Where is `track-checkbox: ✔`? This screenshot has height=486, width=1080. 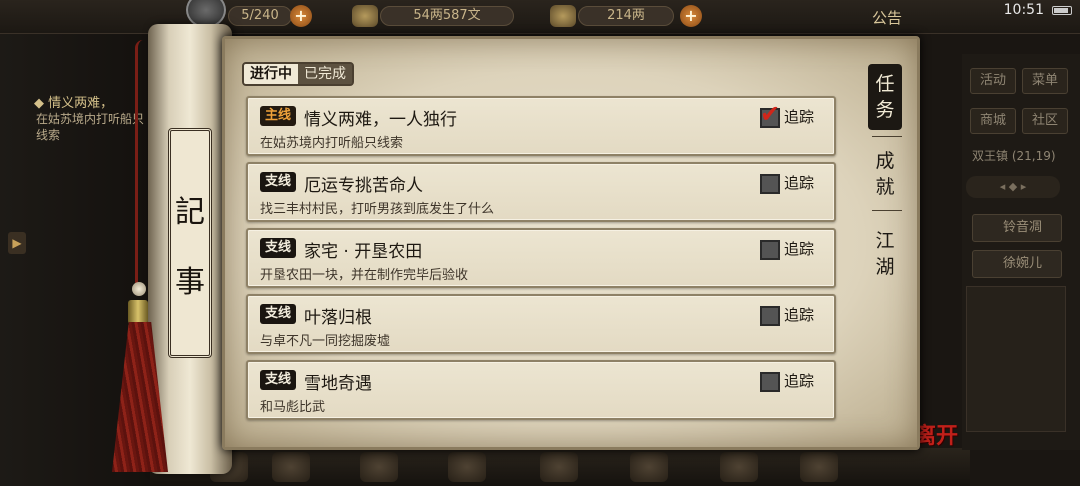
track-checkbox: ✔ is located at coordinates (770, 115).